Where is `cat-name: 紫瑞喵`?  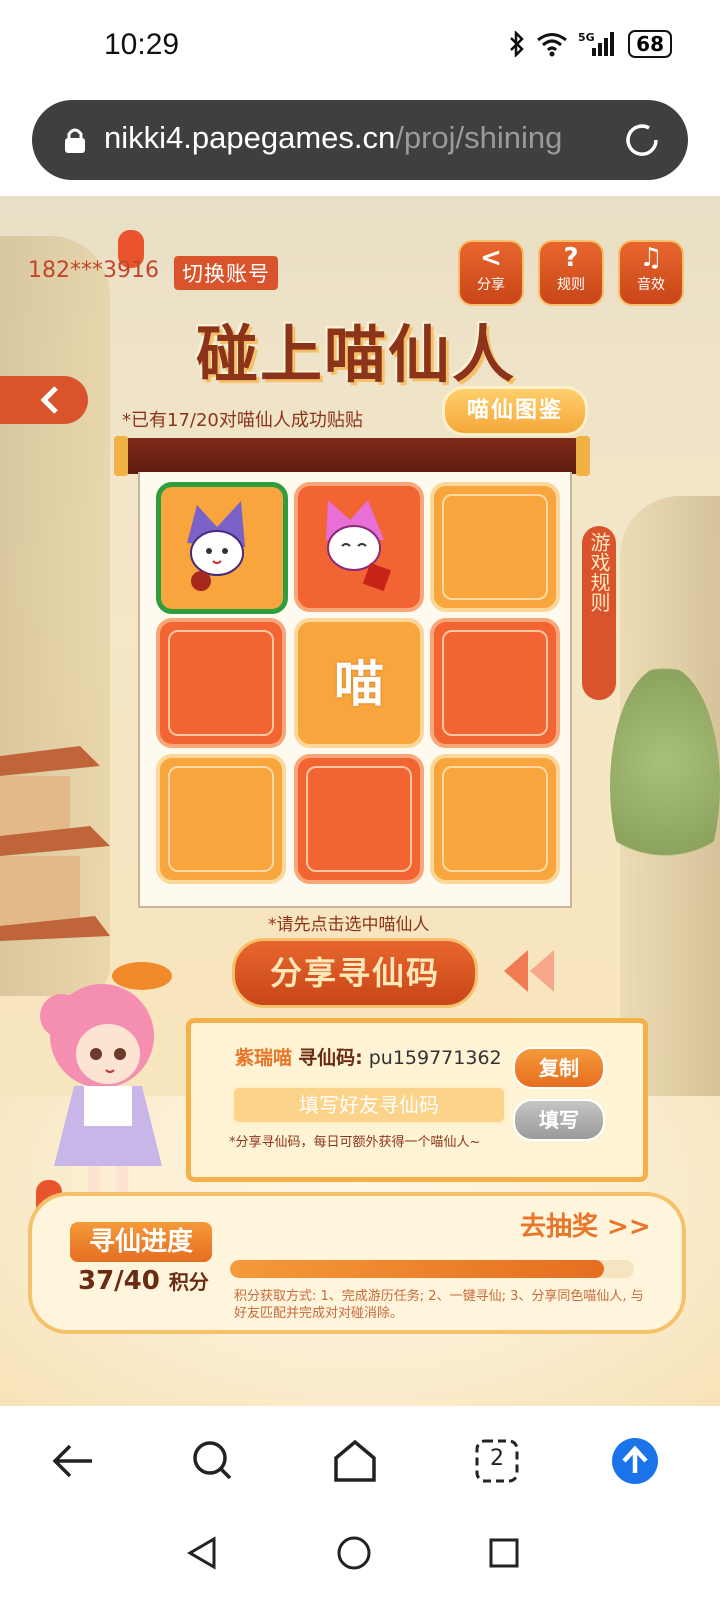
cat-name: 紫瑞喵 is located at coordinates (264, 1058).